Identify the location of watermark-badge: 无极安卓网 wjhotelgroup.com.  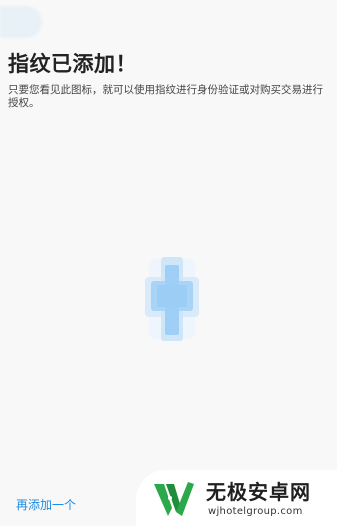
(236, 498).